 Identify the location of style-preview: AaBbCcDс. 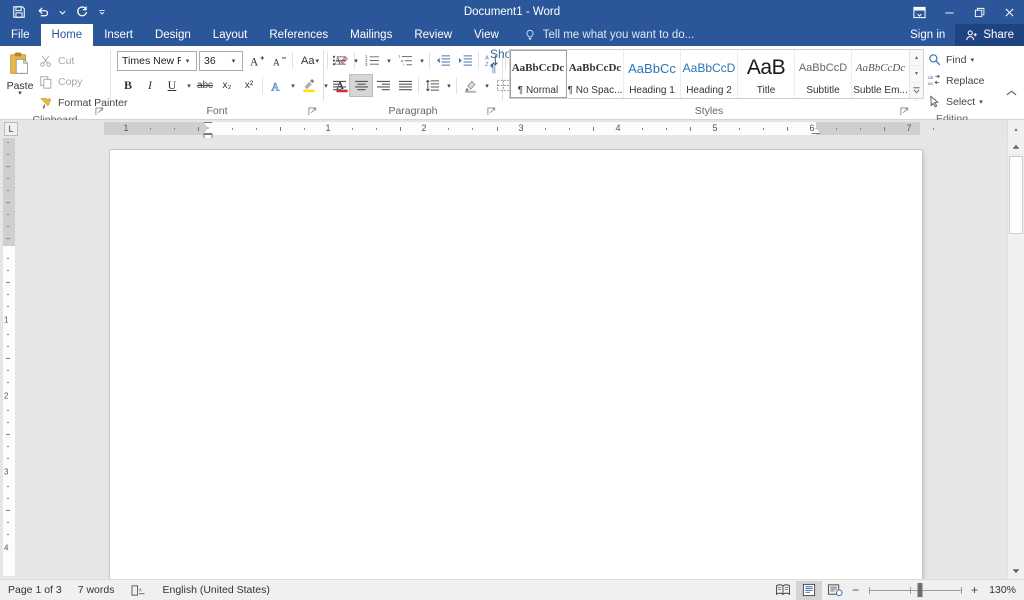
(880, 68).